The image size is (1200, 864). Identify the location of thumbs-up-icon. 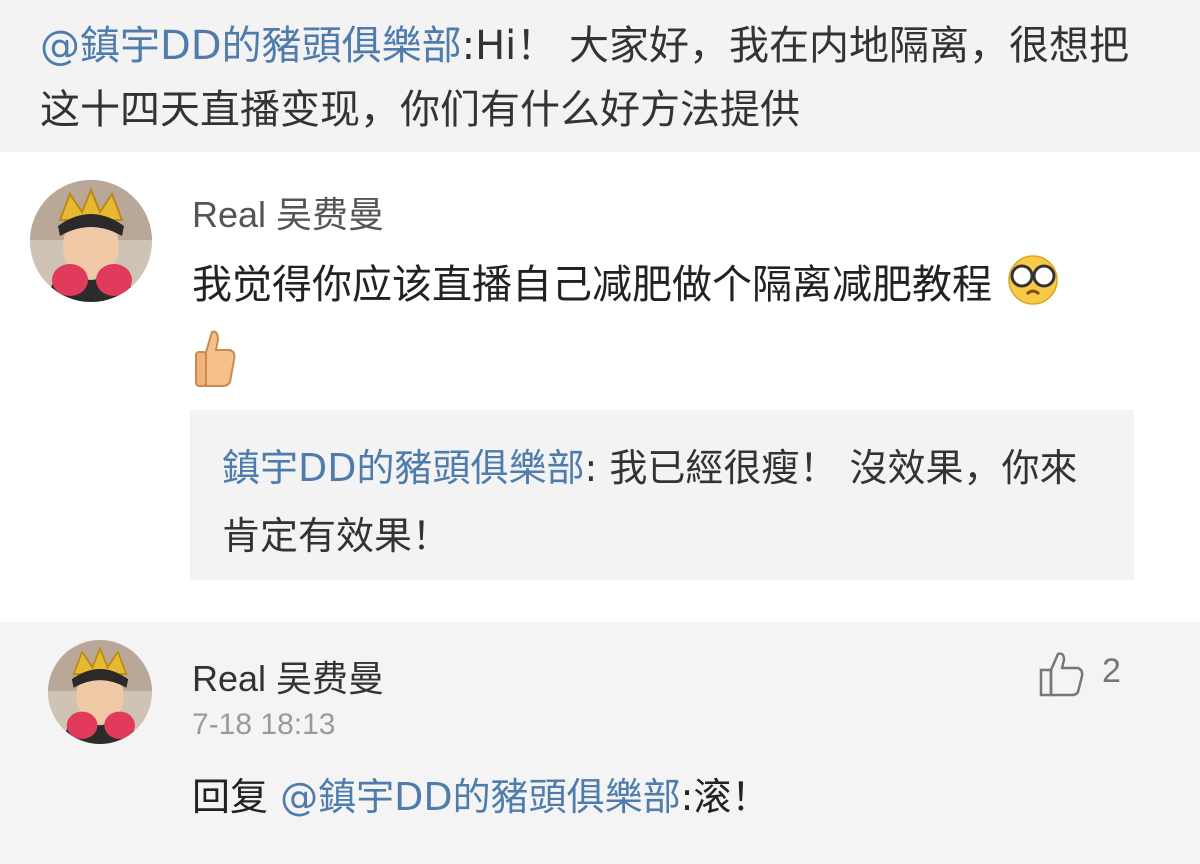
(214, 369).